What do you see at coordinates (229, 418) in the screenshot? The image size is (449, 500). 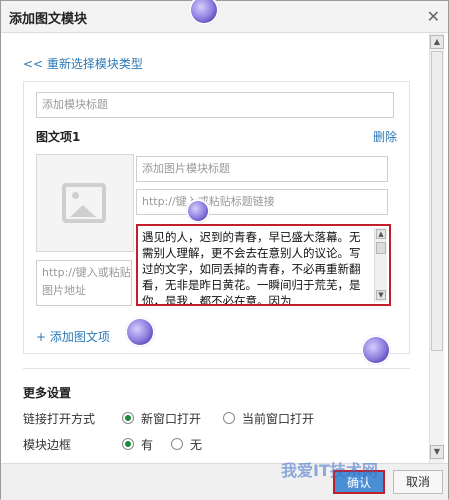 I see `radio-current-window` at bounding box center [229, 418].